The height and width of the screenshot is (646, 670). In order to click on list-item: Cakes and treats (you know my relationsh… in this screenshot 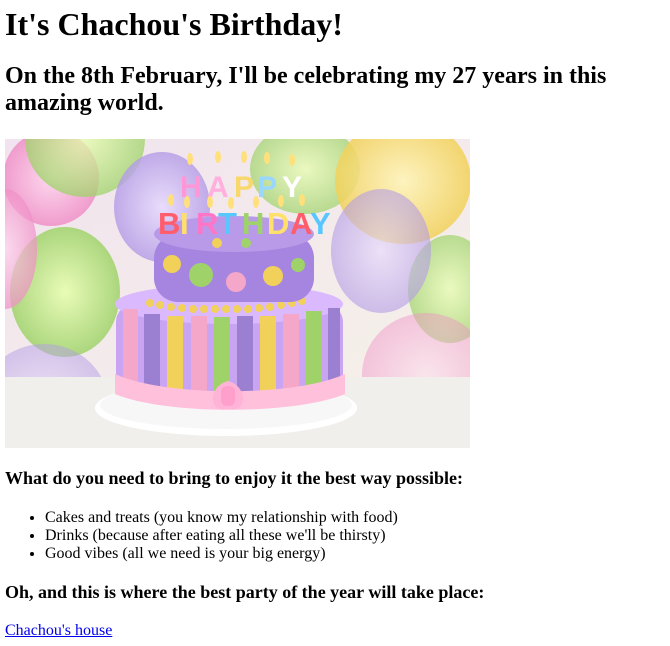, I will do `click(221, 518)`.